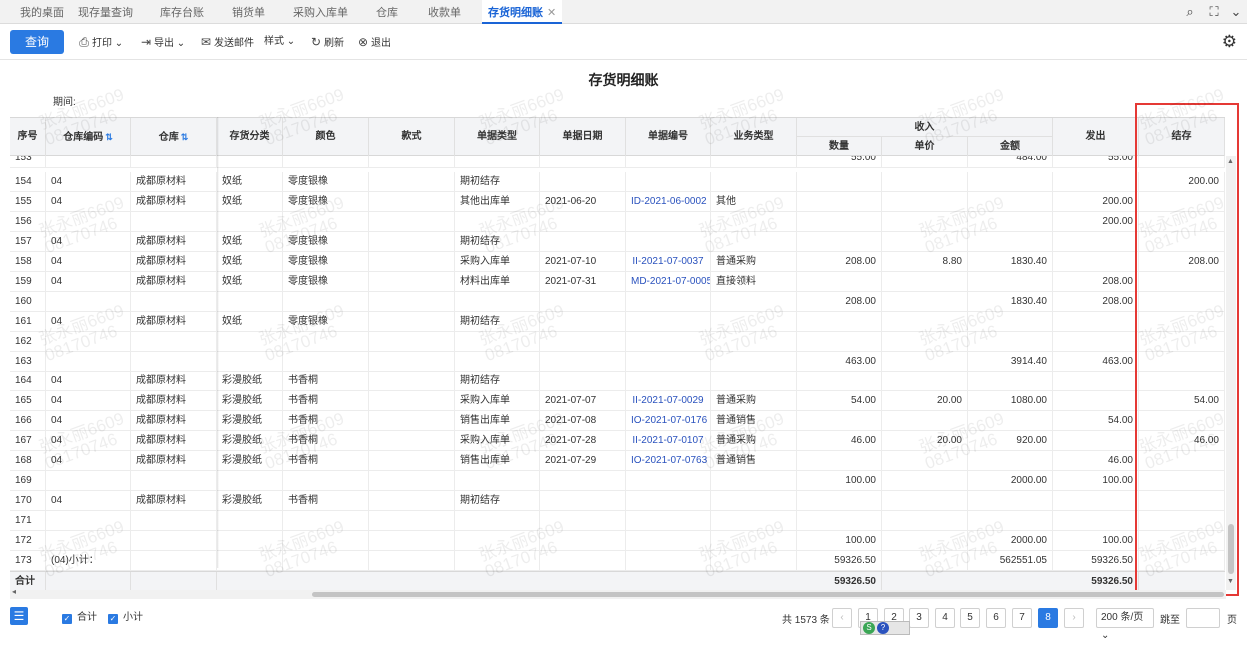 This screenshot has height=645, width=1247. Describe the element at coordinates (839, 221) in the screenshot. I see `cell-qty` at that location.